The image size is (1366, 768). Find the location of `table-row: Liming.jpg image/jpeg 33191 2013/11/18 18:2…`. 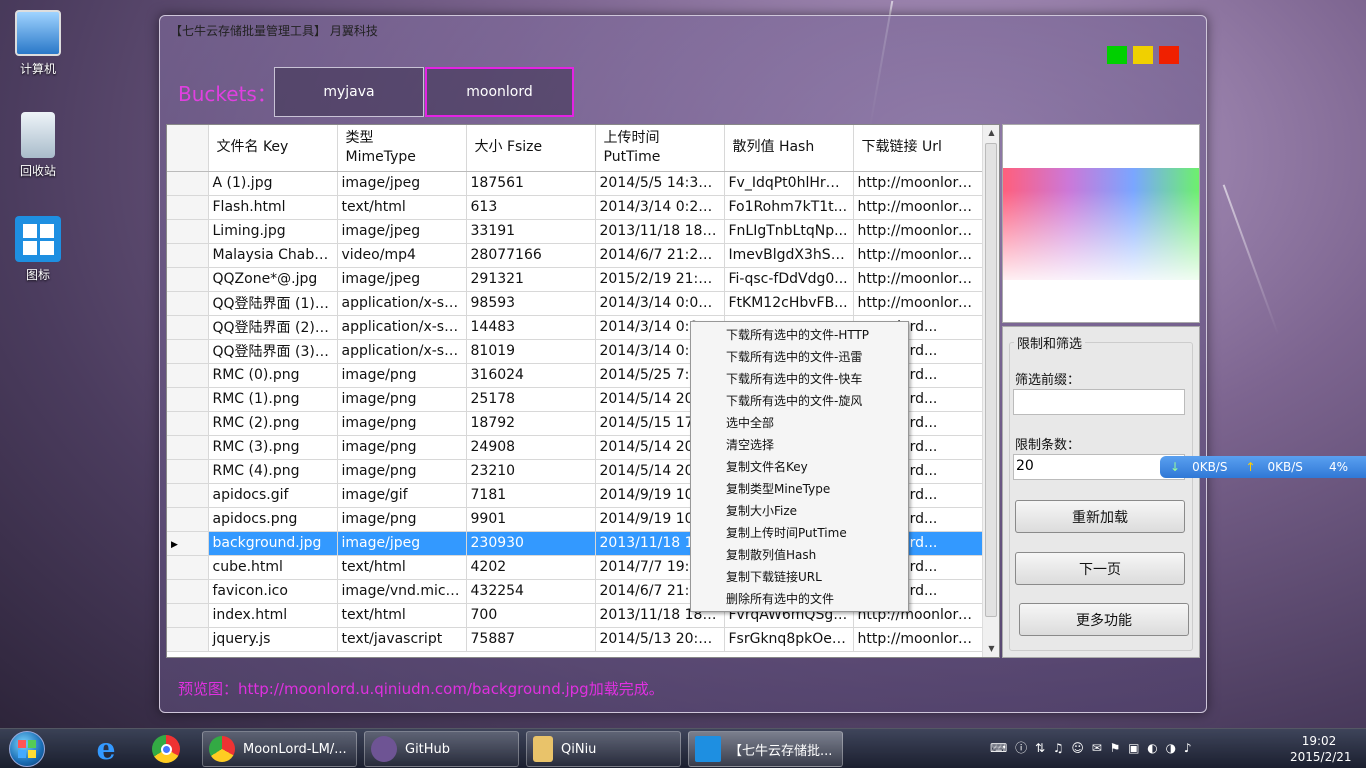

table-row: Liming.jpg image/jpeg 33191 2013/11/18 18:2… is located at coordinates (575, 231).